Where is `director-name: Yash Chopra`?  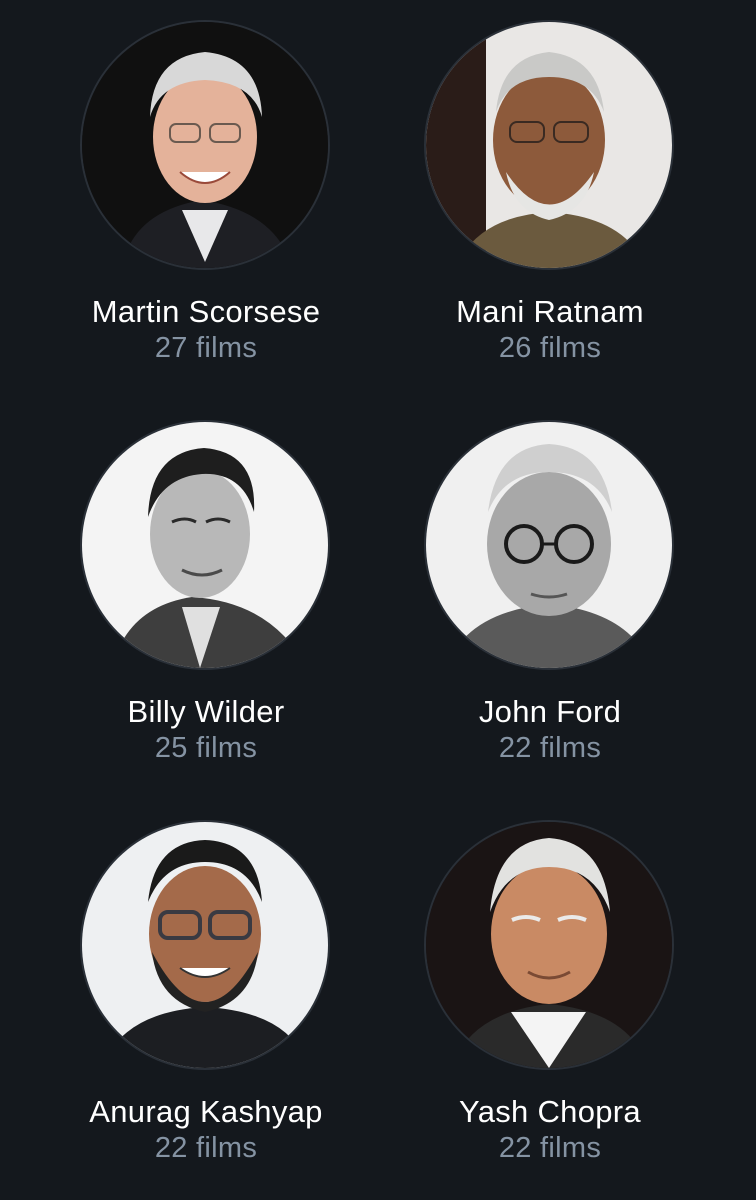
director-name: Yash Chopra is located at coordinates (550, 1111).